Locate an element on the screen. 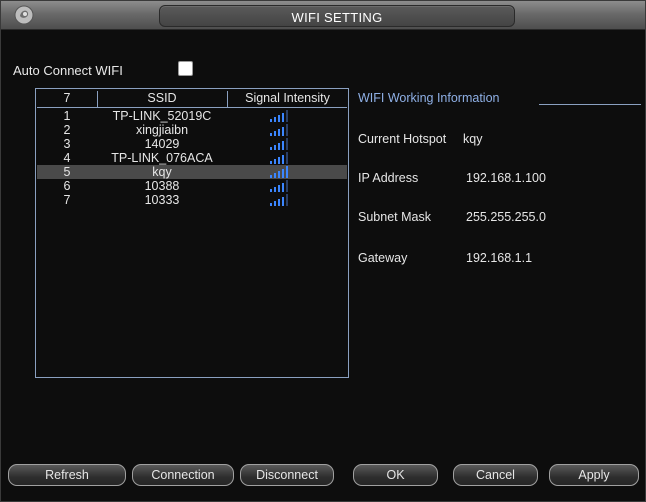  row-index: 5 is located at coordinates (67, 172).